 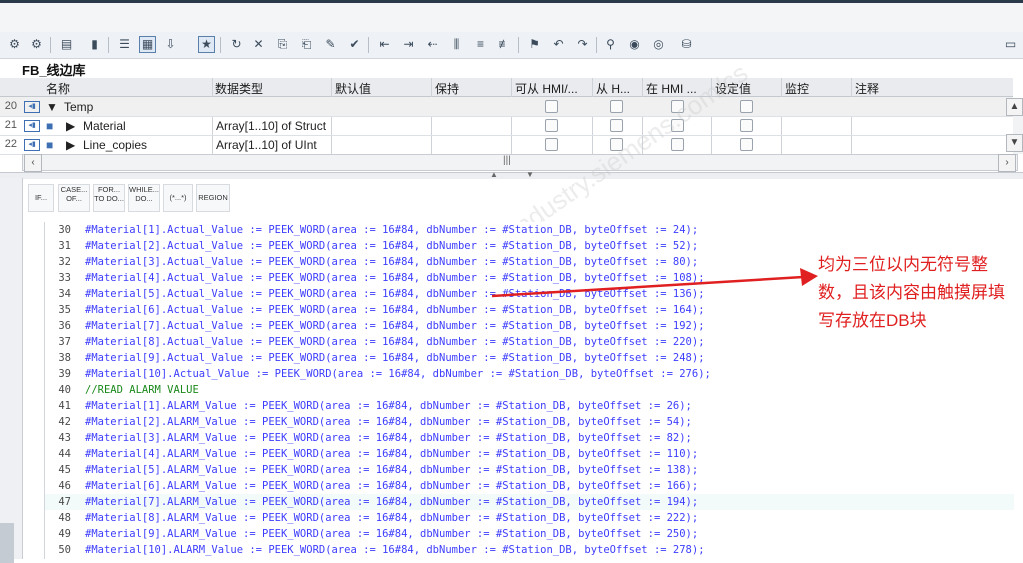 What do you see at coordinates (911, 292) in the screenshot?
I see `annotation-text: 均为三位以内无符号整数，且该内容由触摸屏填写存放在DB块` at bounding box center [911, 292].